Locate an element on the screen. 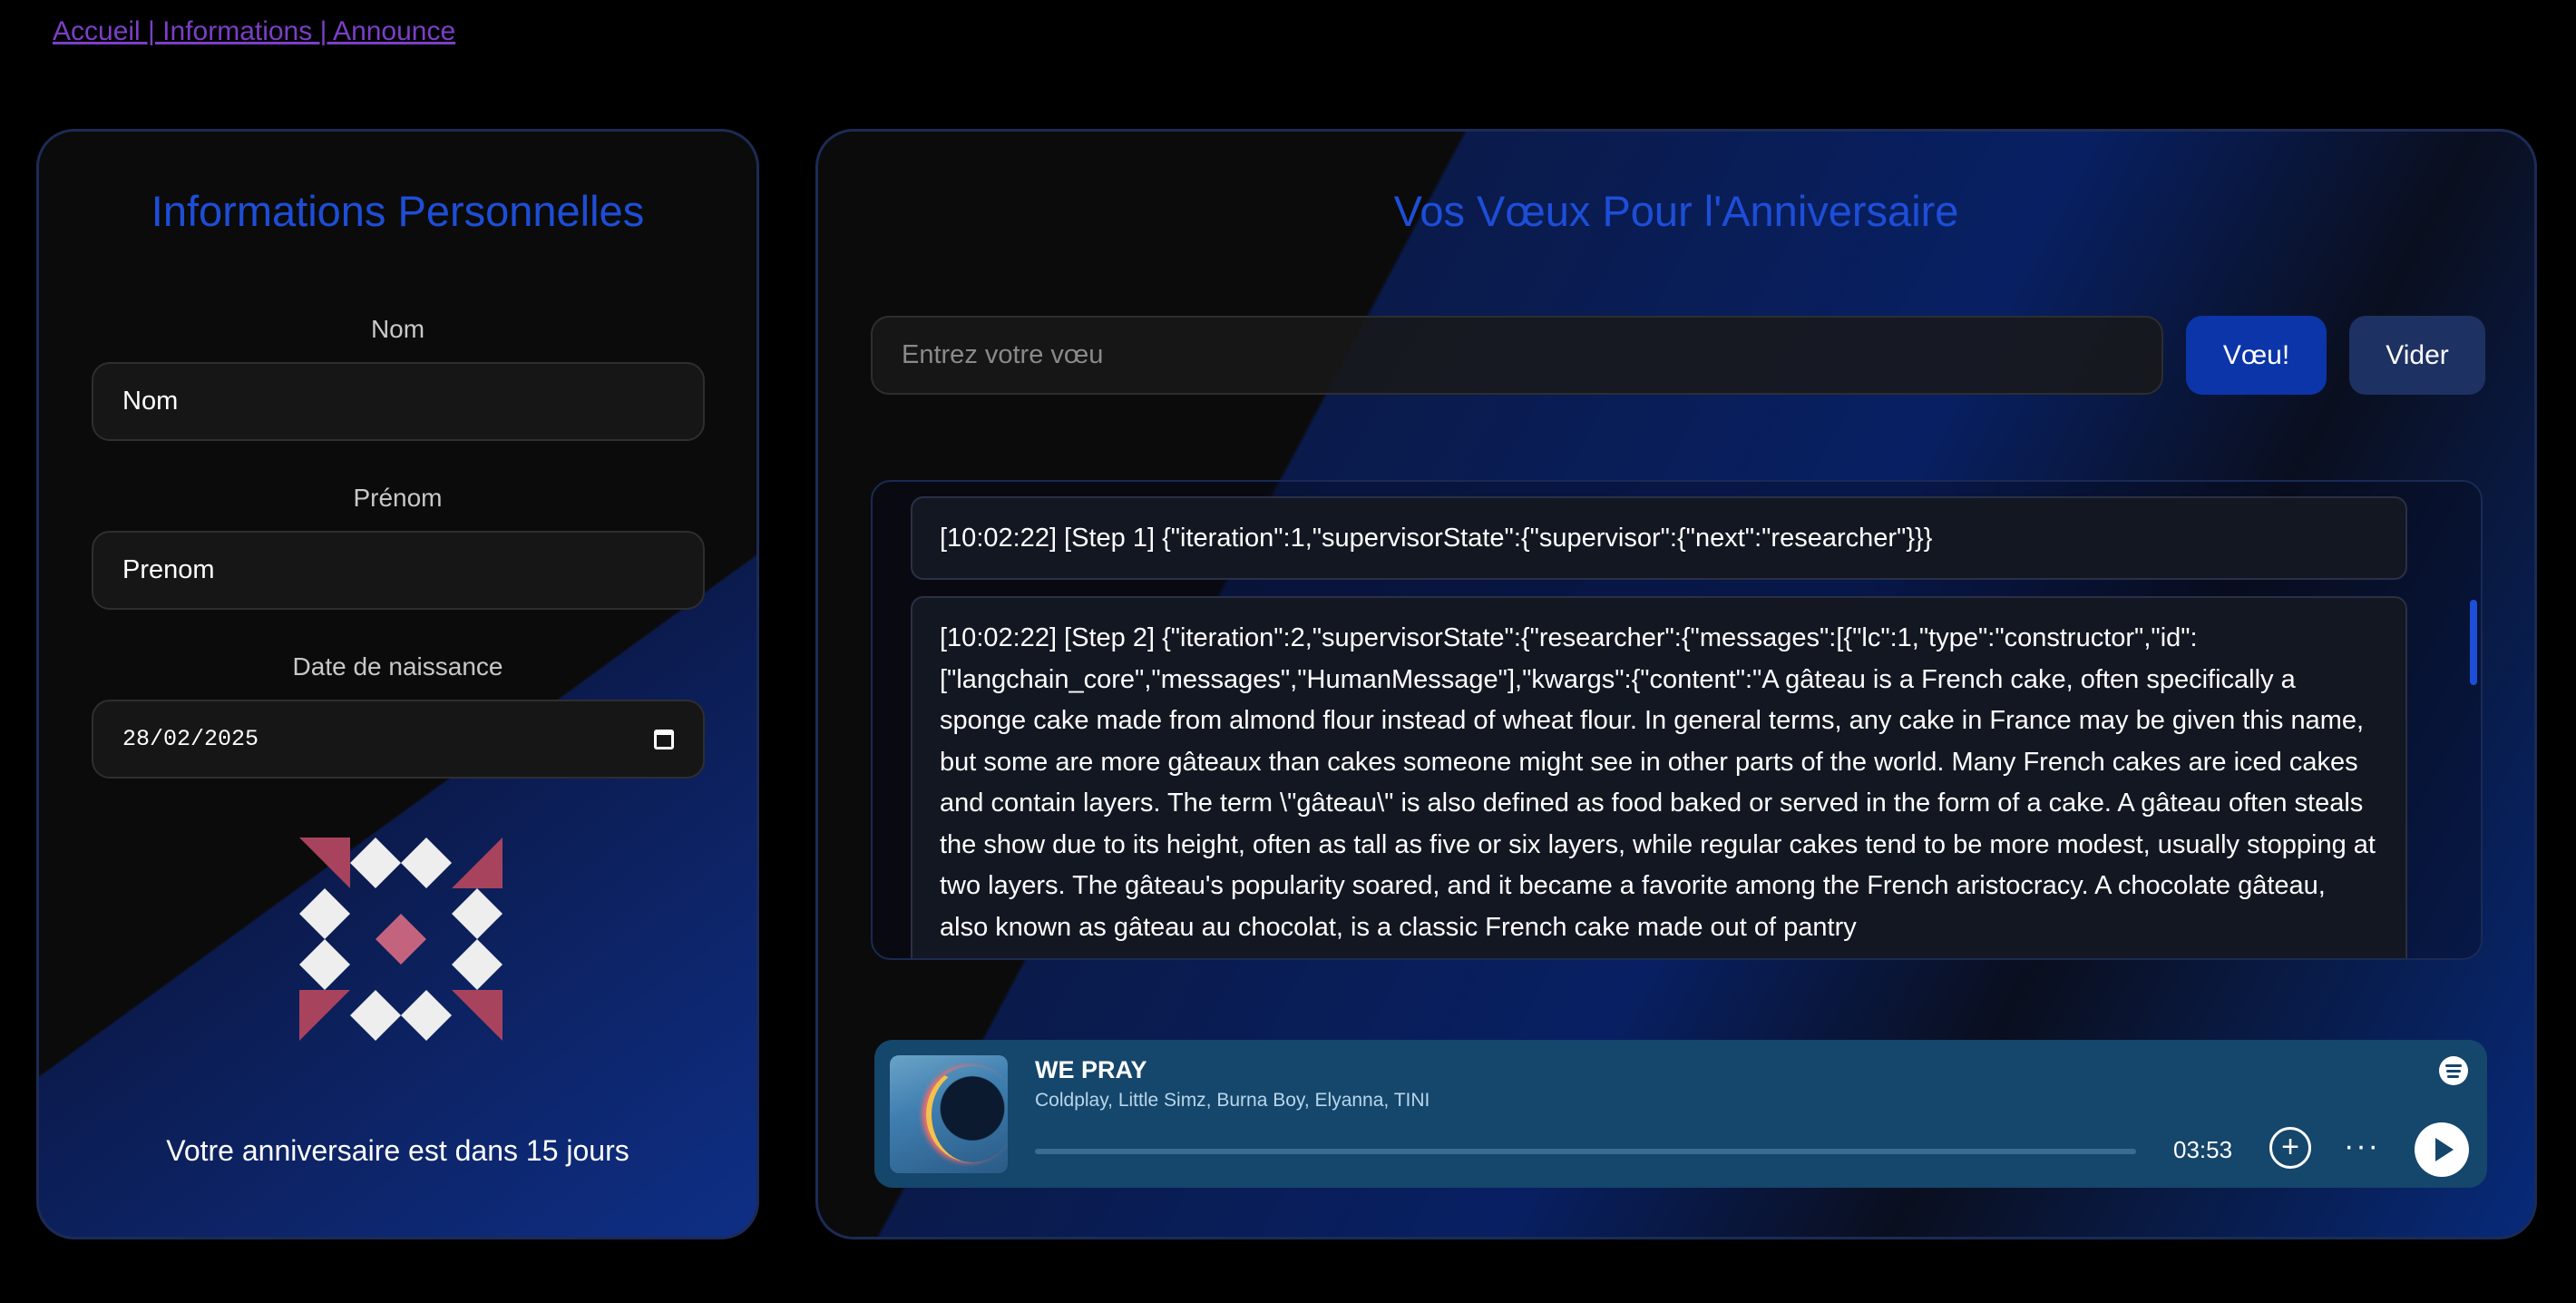  nav-links: Accueil | Informations | Announce is located at coordinates (254, 31).